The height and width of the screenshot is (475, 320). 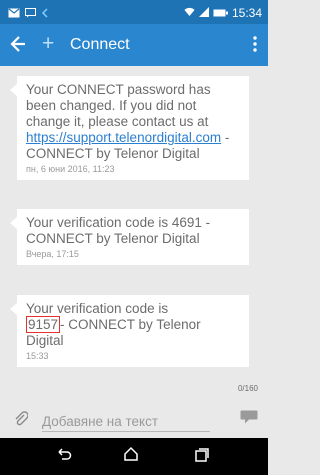 I want to click on message-timestamp: пн, 6 юни 2016, 11:23, so click(x=70, y=169).